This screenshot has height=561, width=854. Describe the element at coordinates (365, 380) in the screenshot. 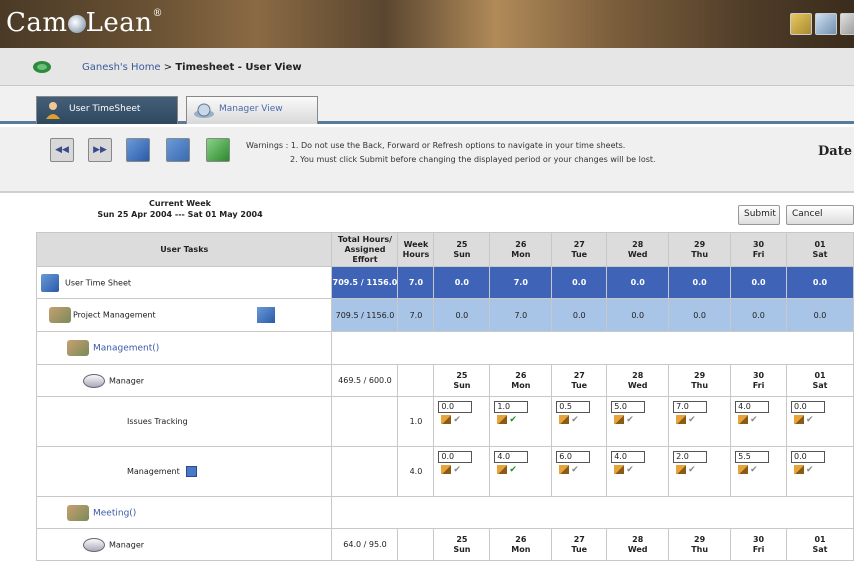

I see `manager-total: 469.5 / 600.0` at that location.